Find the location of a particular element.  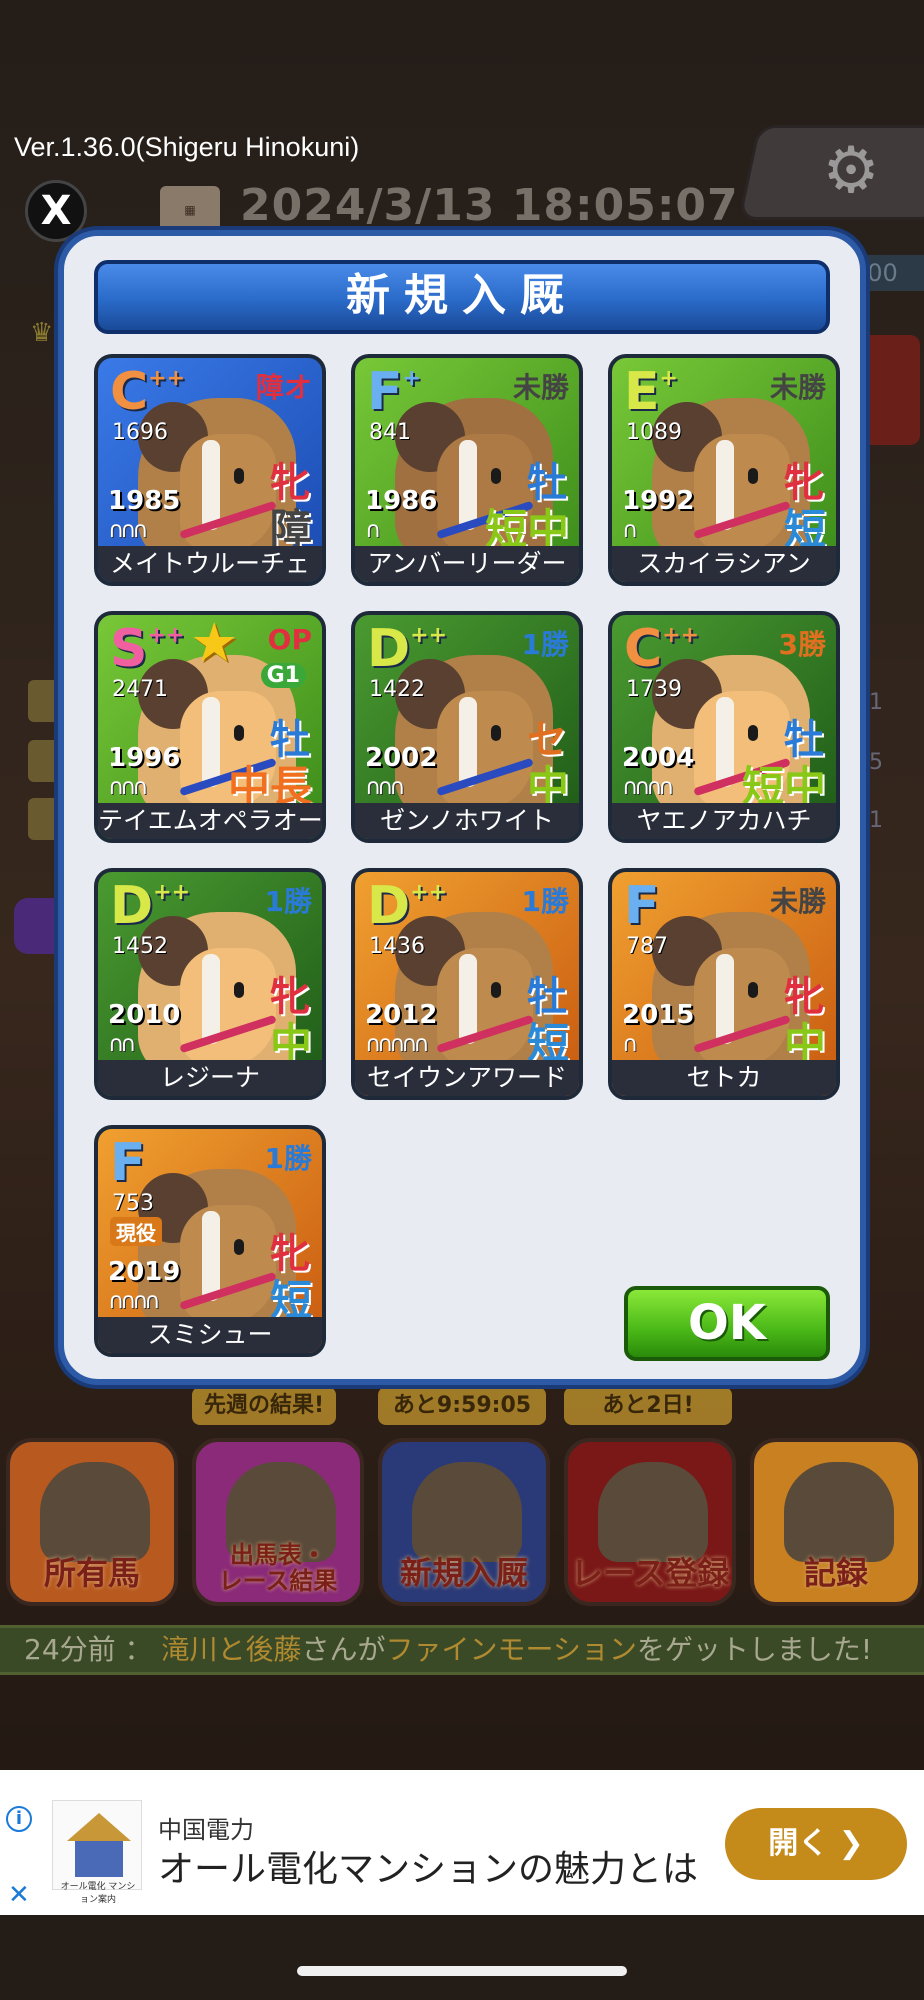

horse-rating: 753 is located at coordinates (133, 1203).